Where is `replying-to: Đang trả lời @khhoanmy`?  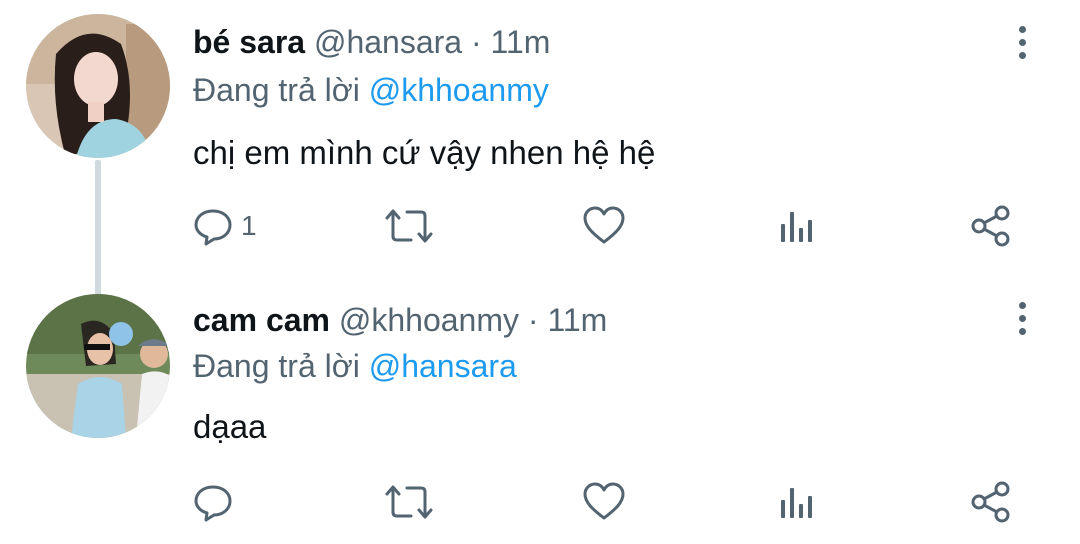 replying-to: Đang trả lời @khhoanmy is located at coordinates (371, 90).